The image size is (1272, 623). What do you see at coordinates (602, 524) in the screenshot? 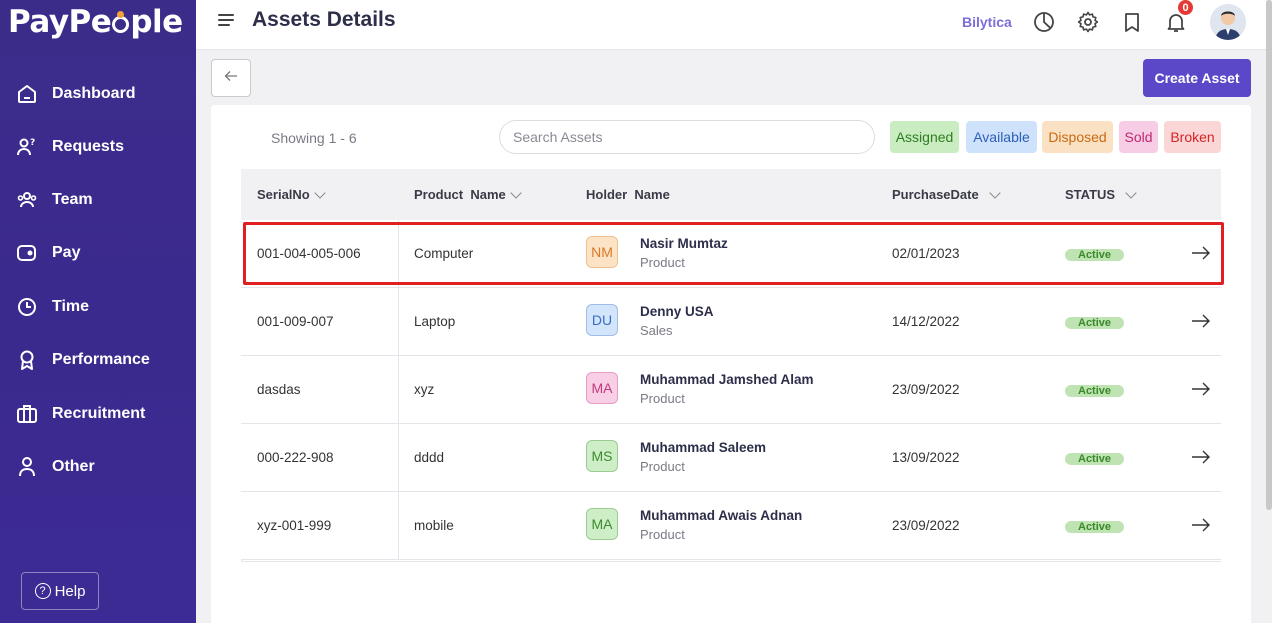
I see `holder-initials-avatar: MA` at bounding box center [602, 524].